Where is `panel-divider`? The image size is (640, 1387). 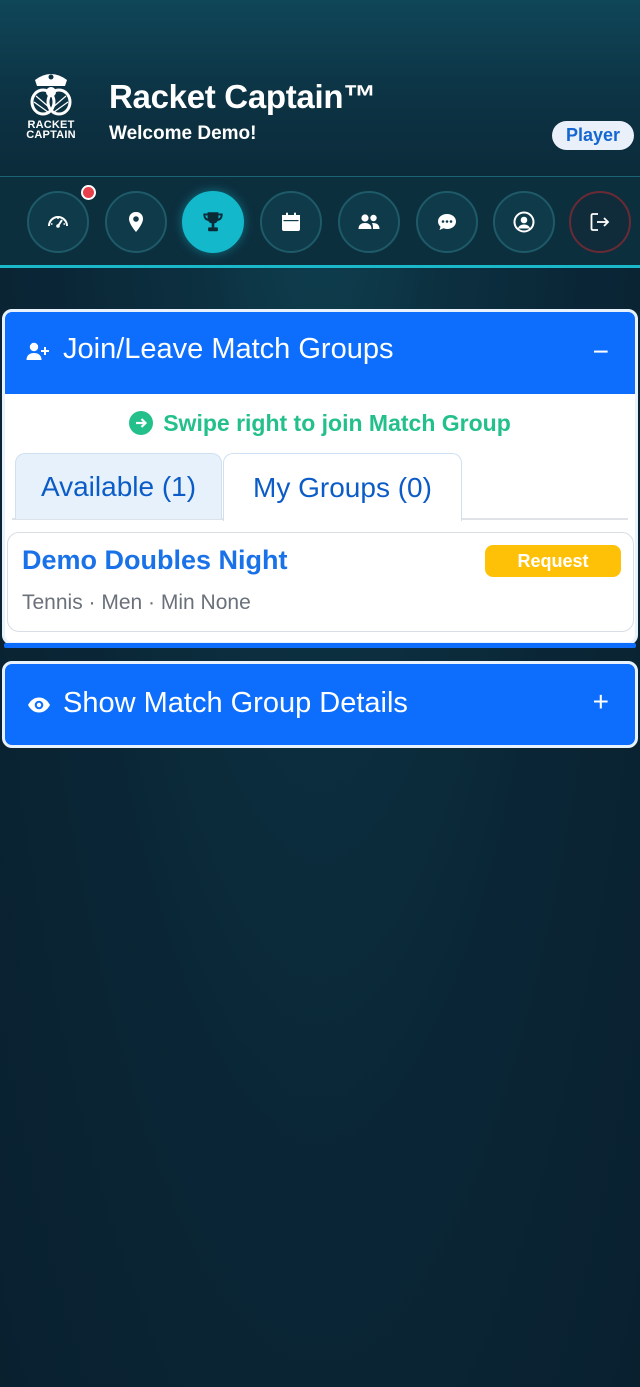 panel-divider is located at coordinates (320, 645).